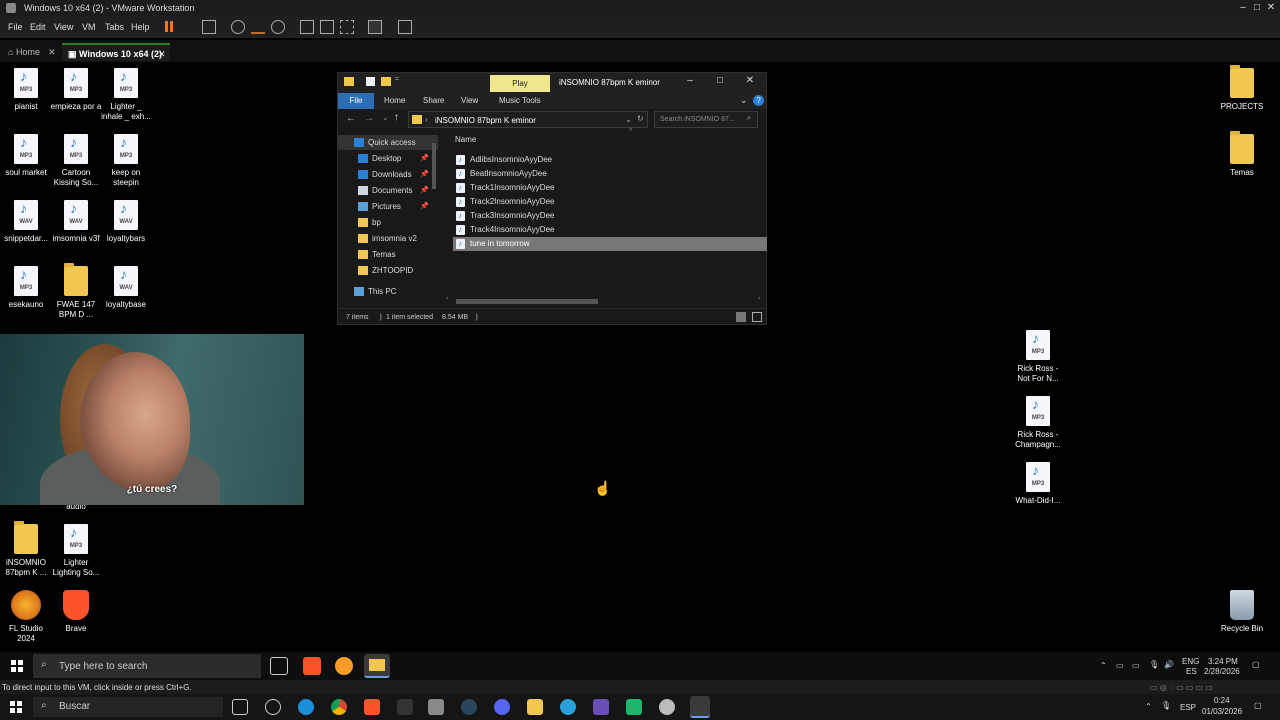 The height and width of the screenshot is (720, 1280). What do you see at coordinates (26, 90) in the screenshot?
I see `desktop-icon-pianist: ♪ MP3 pianist` at bounding box center [26, 90].